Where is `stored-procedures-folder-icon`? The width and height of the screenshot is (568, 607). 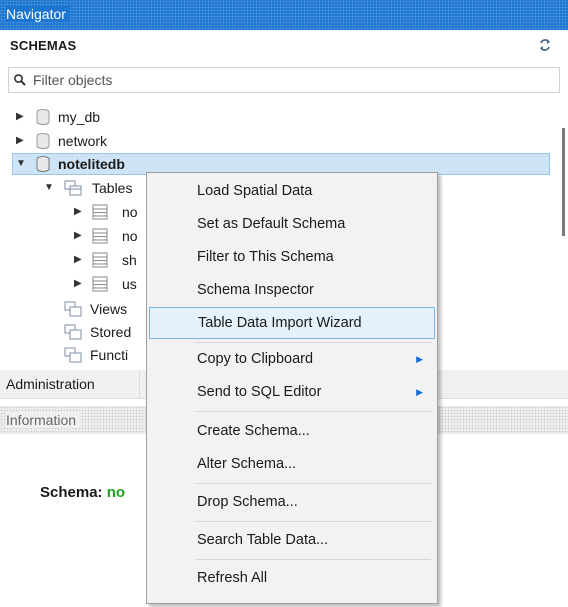
stored-procedures-folder-icon is located at coordinates (73, 332).